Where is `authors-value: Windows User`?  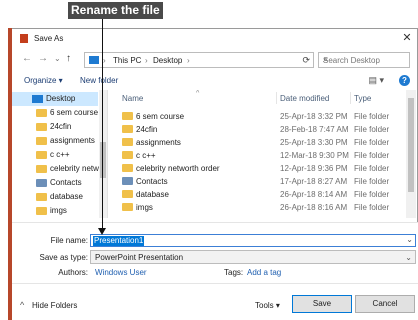
authors-value: Windows User is located at coordinates (121, 272).